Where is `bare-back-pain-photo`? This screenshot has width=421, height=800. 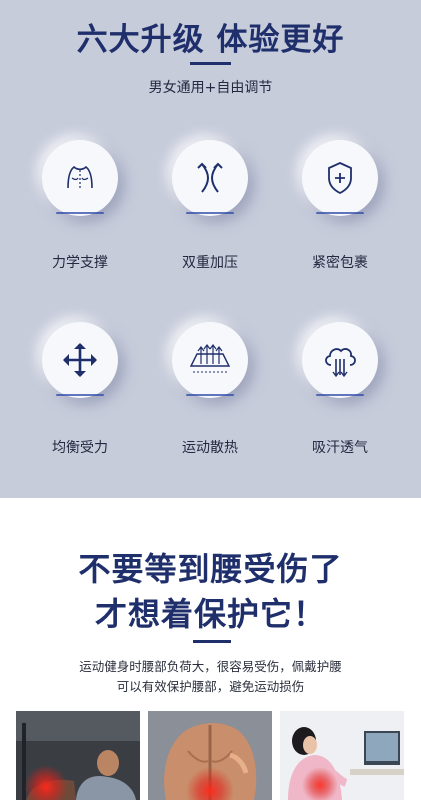 bare-back-pain-photo is located at coordinates (210, 755).